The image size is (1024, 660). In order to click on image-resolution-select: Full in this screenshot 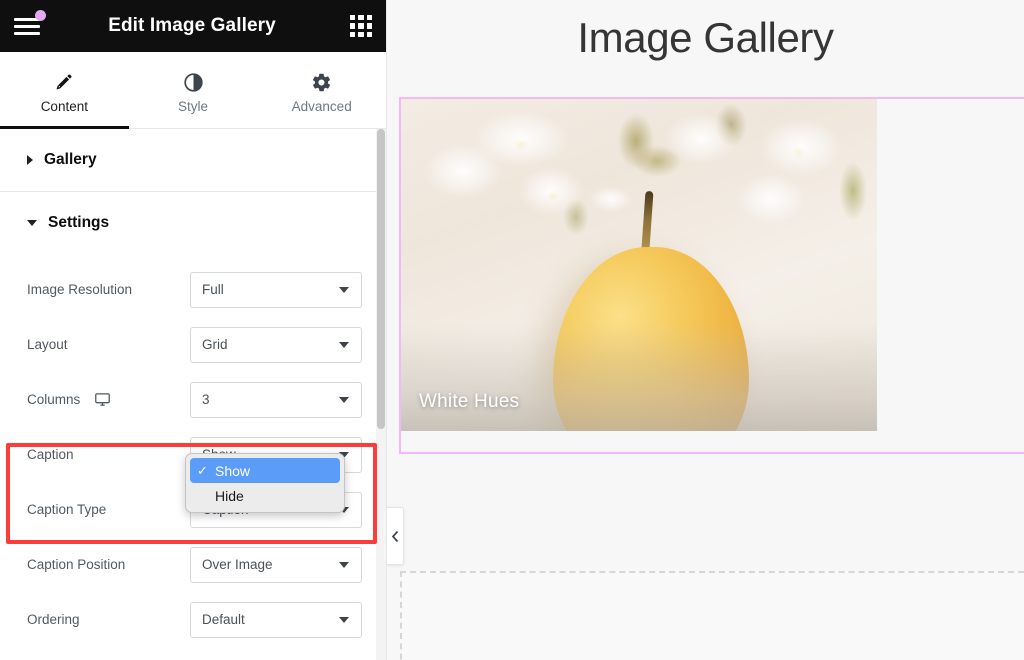, I will do `click(276, 289)`.